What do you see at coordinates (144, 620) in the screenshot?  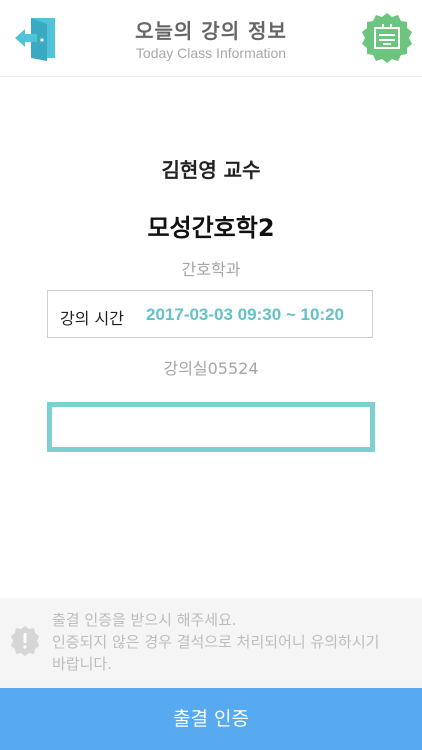 I see `notice-line: 출결 인증을 받으시 해주세요.` at bounding box center [144, 620].